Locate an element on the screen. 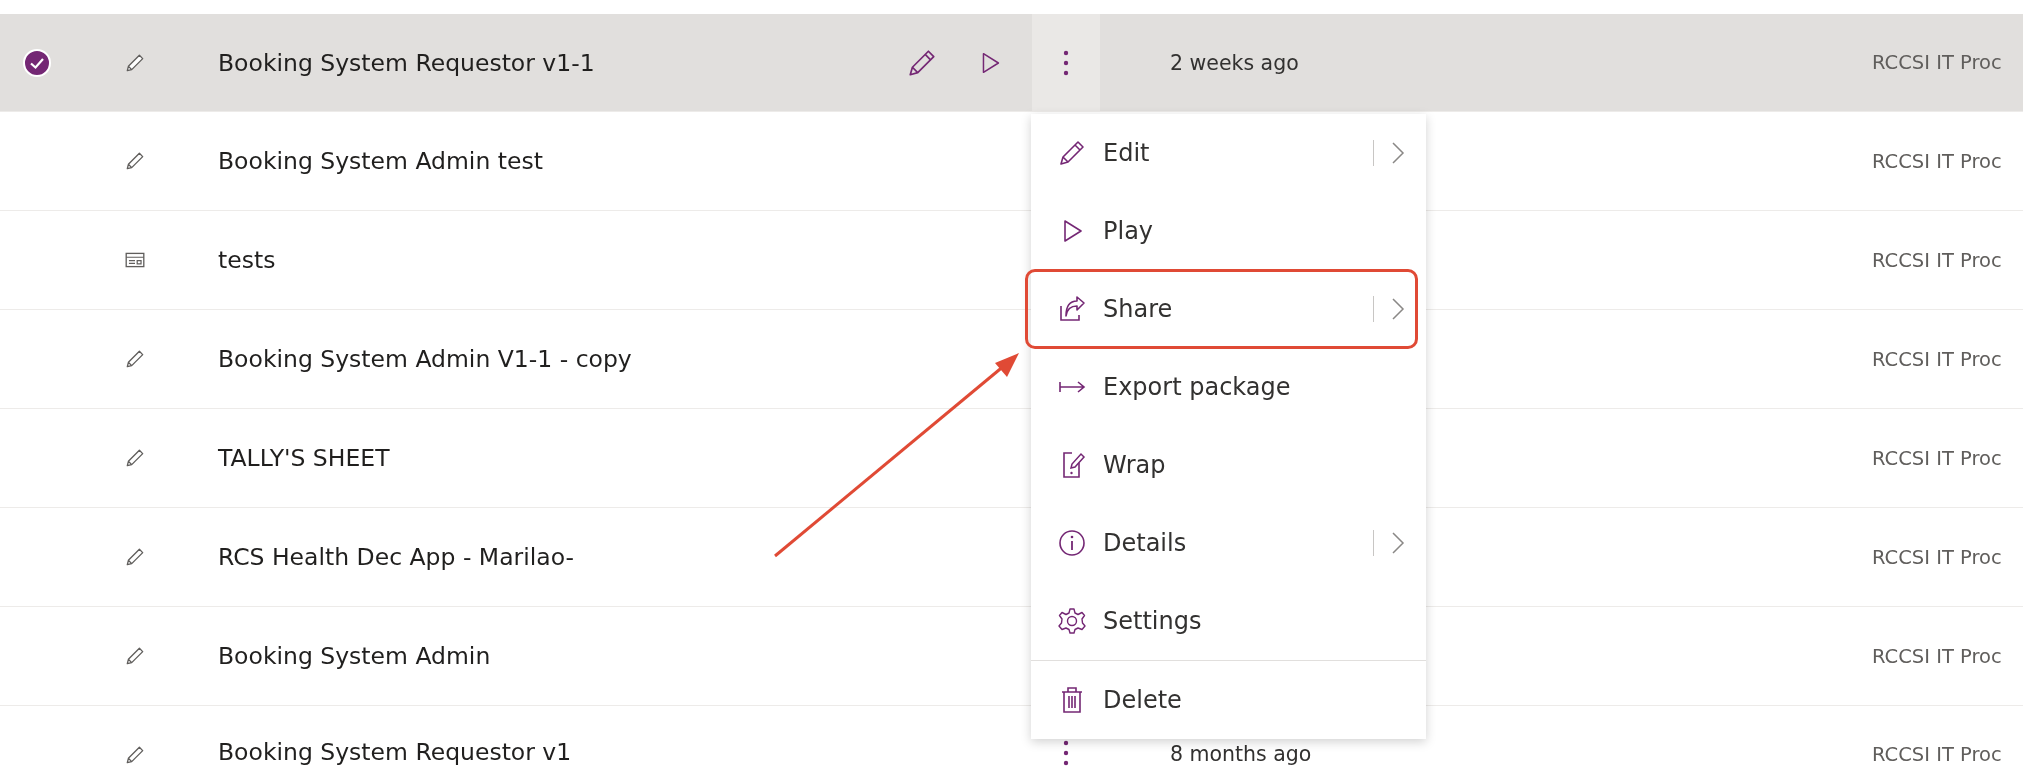  app-name: TALLY'S SHEET is located at coordinates (304, 458).